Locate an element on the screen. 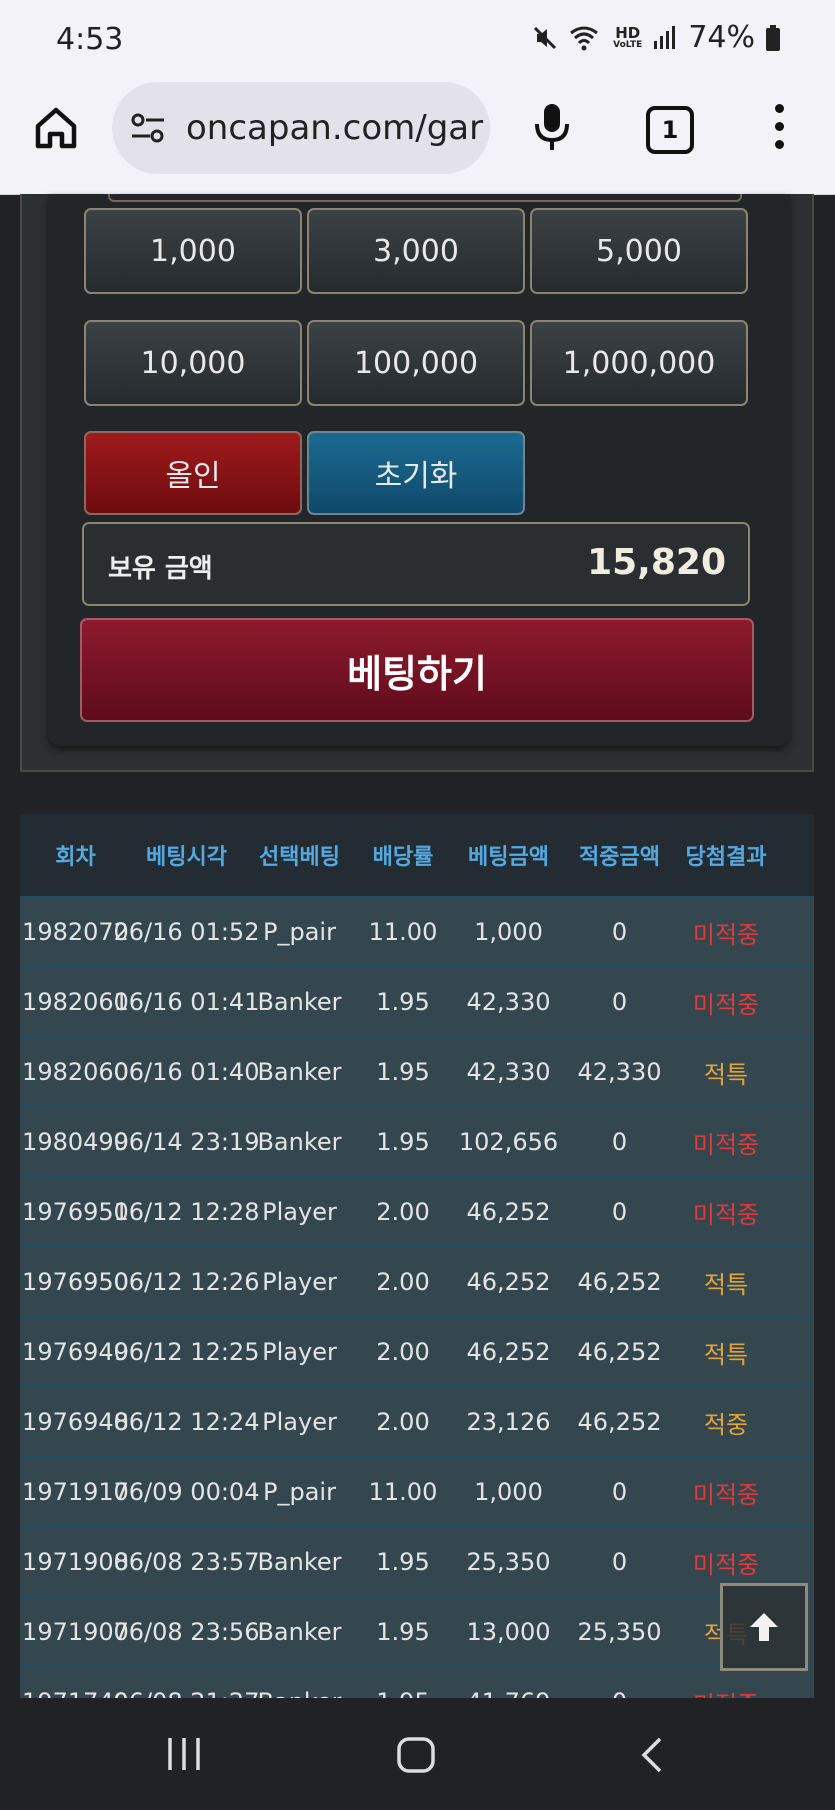 This screenshot has height=1810, width=835. table-row: 1982072 06/16 01:52 P_pair 11.00 1,000 0 미적중 is located at coordinates (417, 931).